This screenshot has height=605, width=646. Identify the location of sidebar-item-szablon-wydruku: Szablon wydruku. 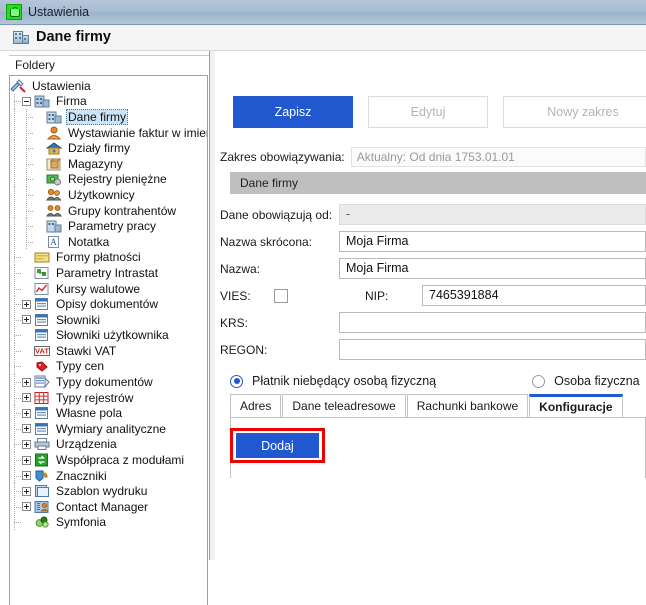
(108, 491).